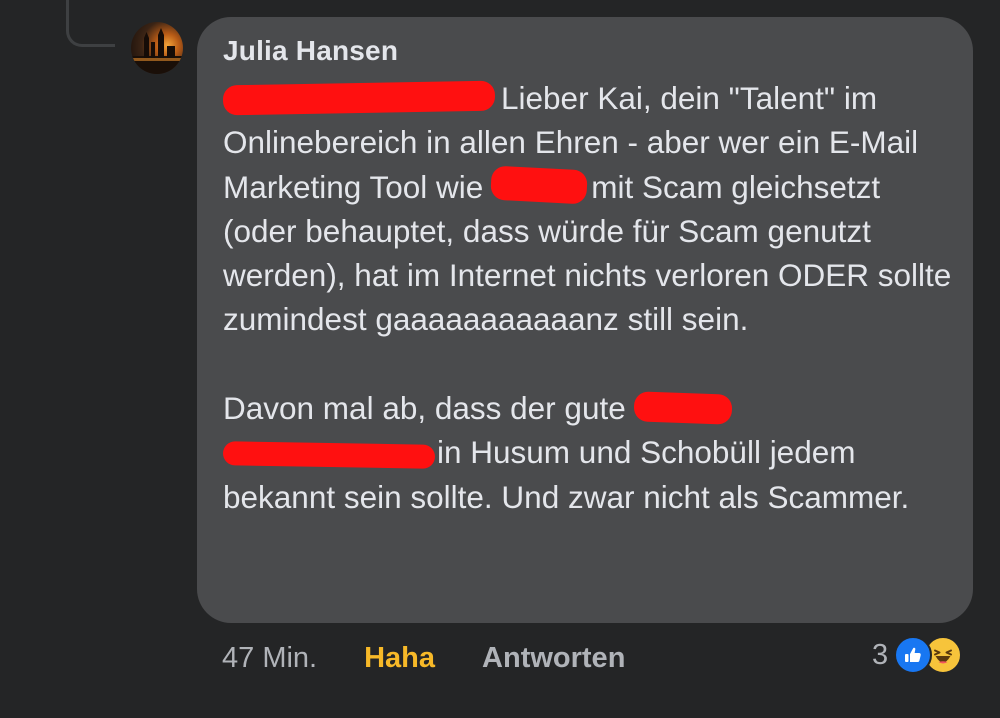 This screenshot has width=1000, height=718. I want to click on comment-timestamp: 47 Min., so click(269, 658).